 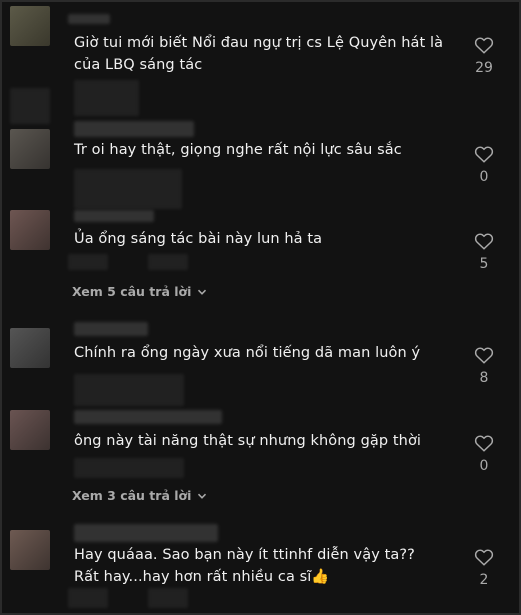 I want to click on view-replies-label: Xem 5 câu trả lời, so click(x=132, y=291).